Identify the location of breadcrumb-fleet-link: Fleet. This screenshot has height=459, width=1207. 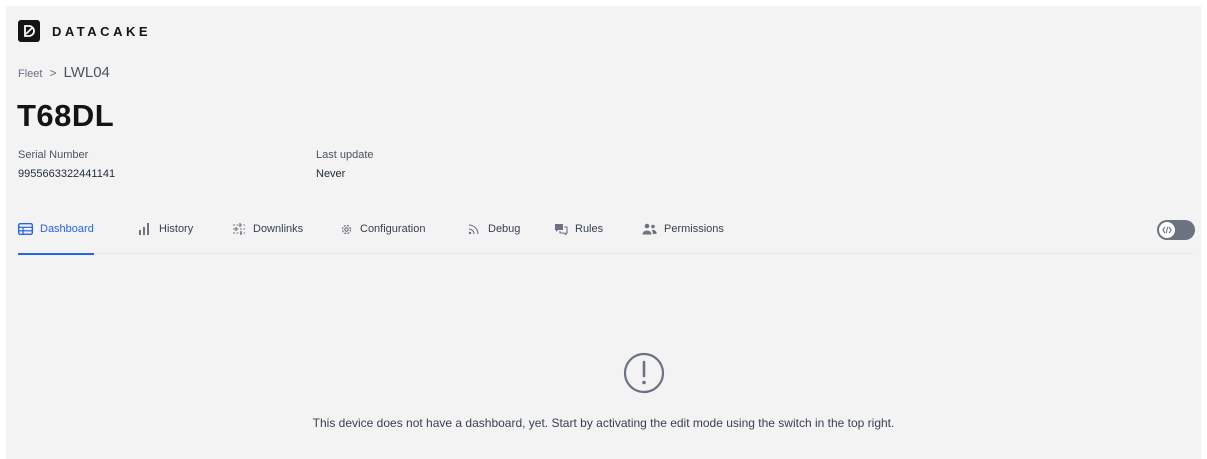
(30, 74).